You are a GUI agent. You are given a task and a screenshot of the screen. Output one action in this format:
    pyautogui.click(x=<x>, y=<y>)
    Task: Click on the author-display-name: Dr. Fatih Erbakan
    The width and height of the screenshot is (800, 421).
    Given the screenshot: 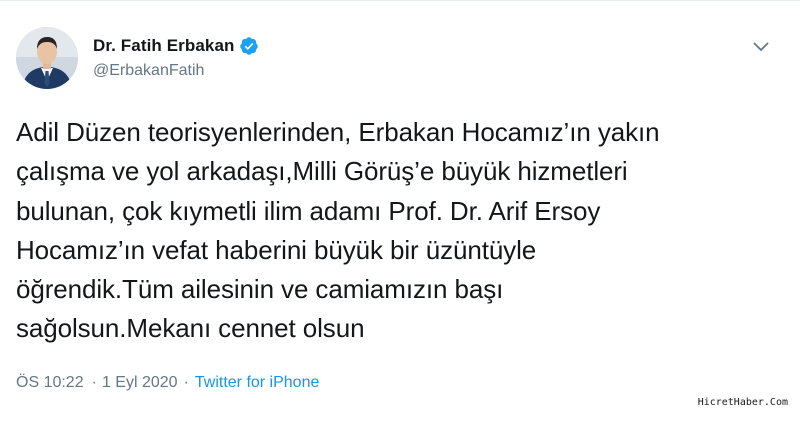 What is the action you would take?
    pyautogui.click(x=164, y=46)
    